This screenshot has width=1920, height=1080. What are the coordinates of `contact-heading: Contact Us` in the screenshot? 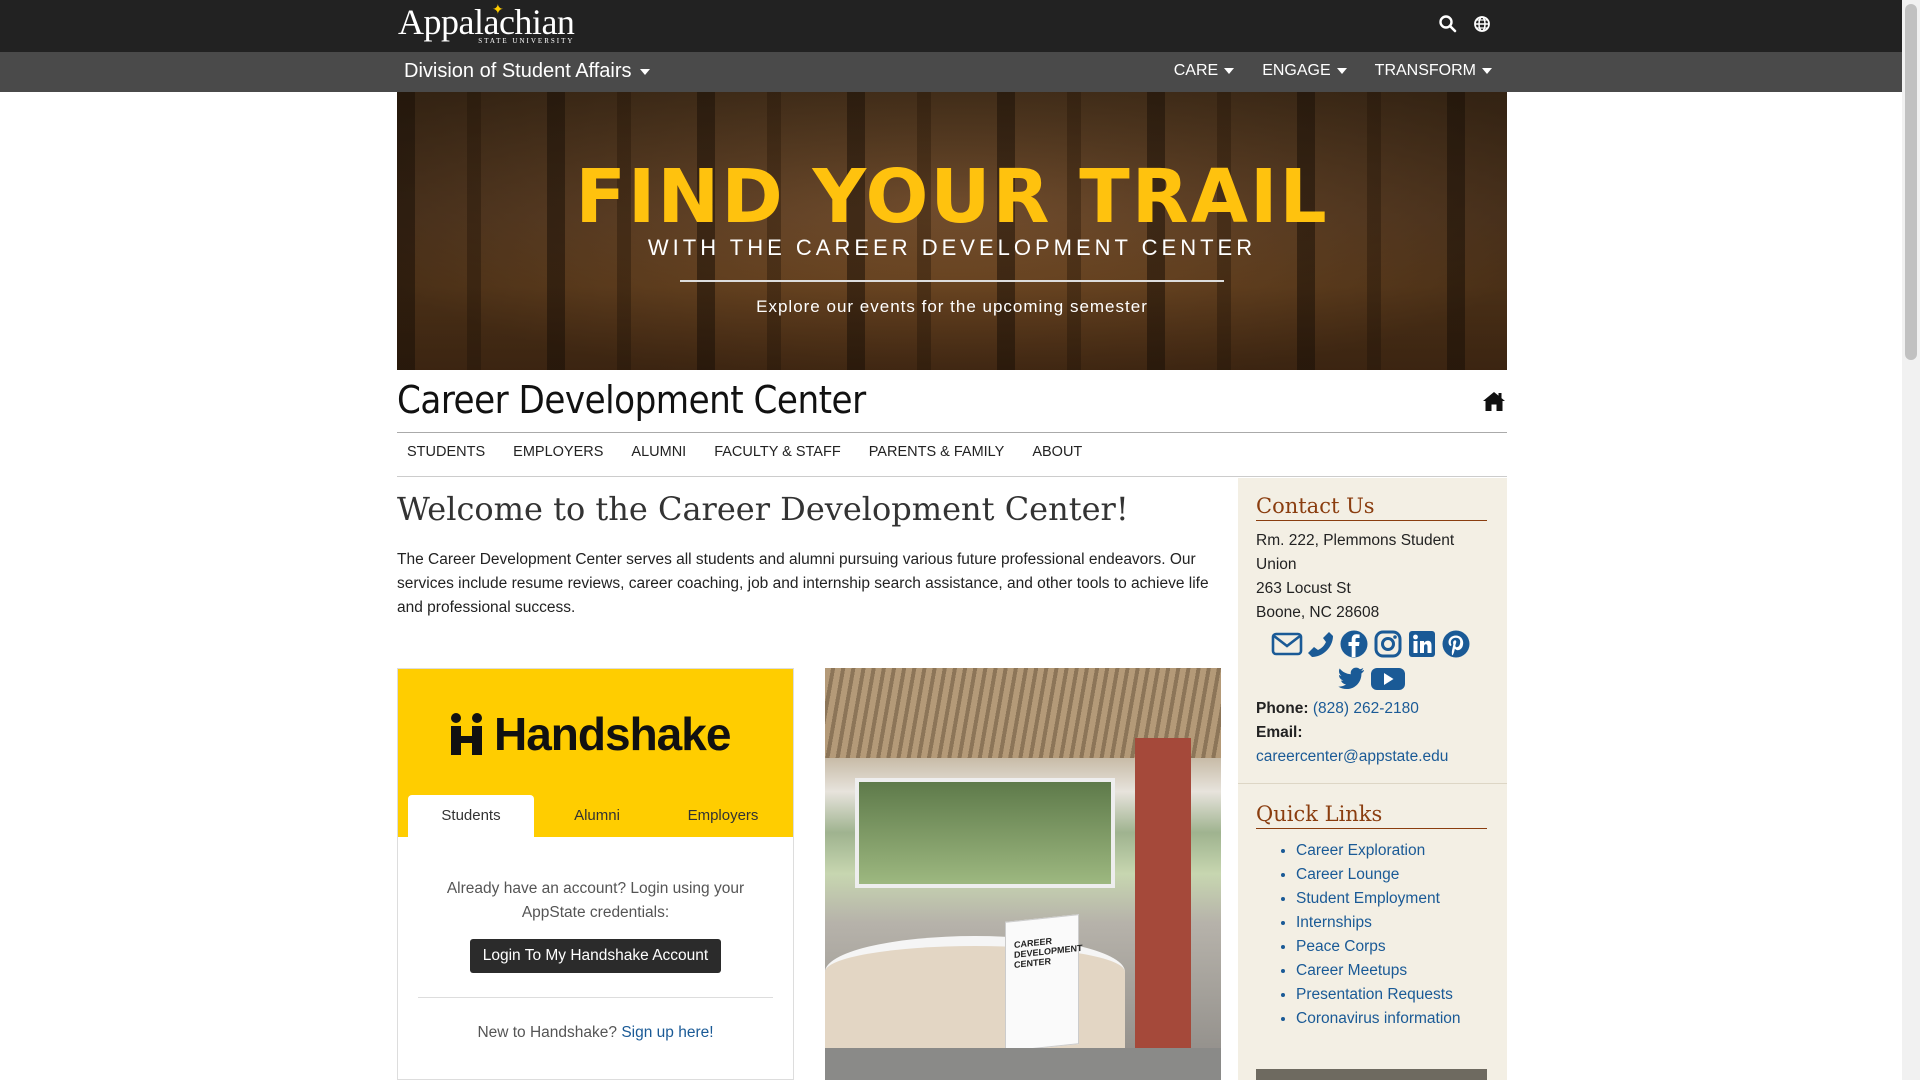 It's located at (1371, 507).